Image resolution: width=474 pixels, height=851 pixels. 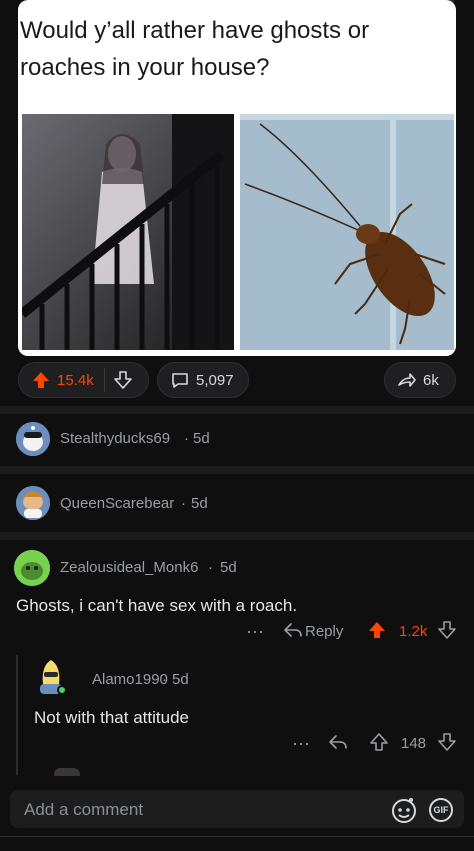 What do you see at coordinates (347, 232) in the screenshot?
I see `cockroach-image` at bounding box center [347, 232].